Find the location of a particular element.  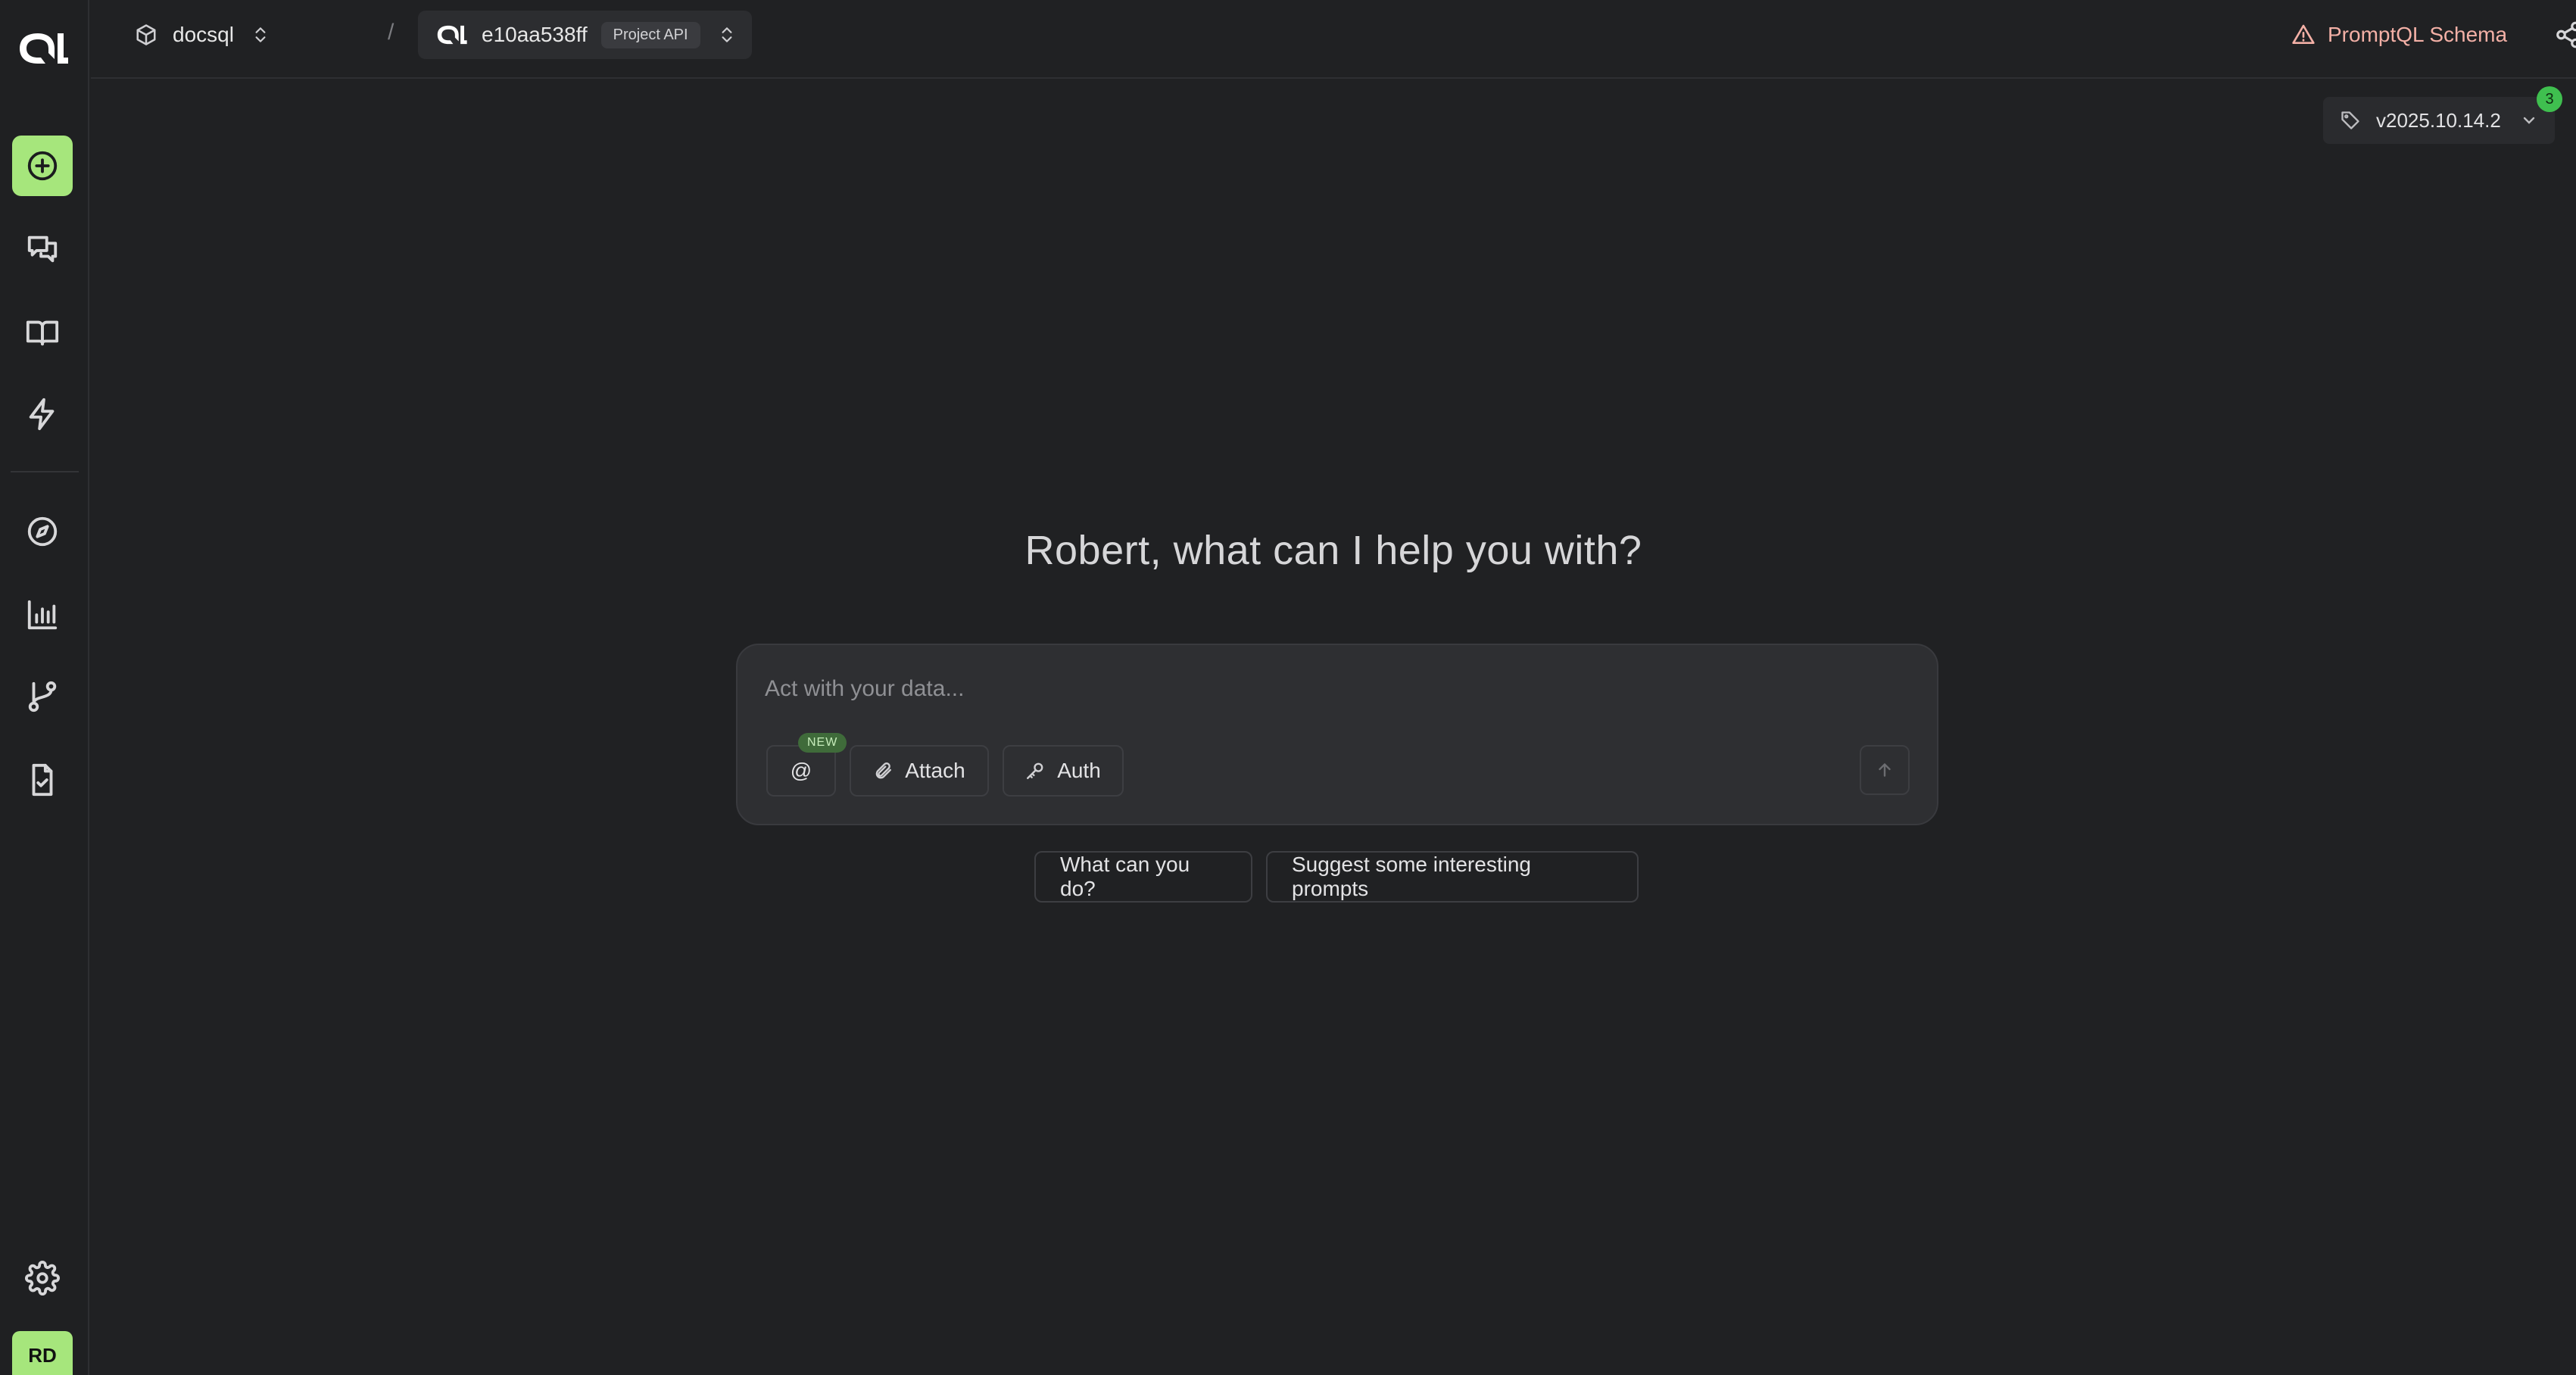

org-name: docsql is located at coordinates (203, 35).